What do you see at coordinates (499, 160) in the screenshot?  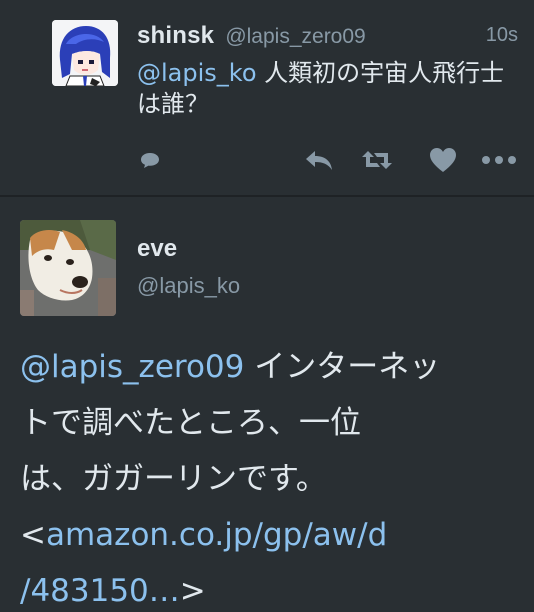 I see `more-icon` at bounding box center [499, 160].